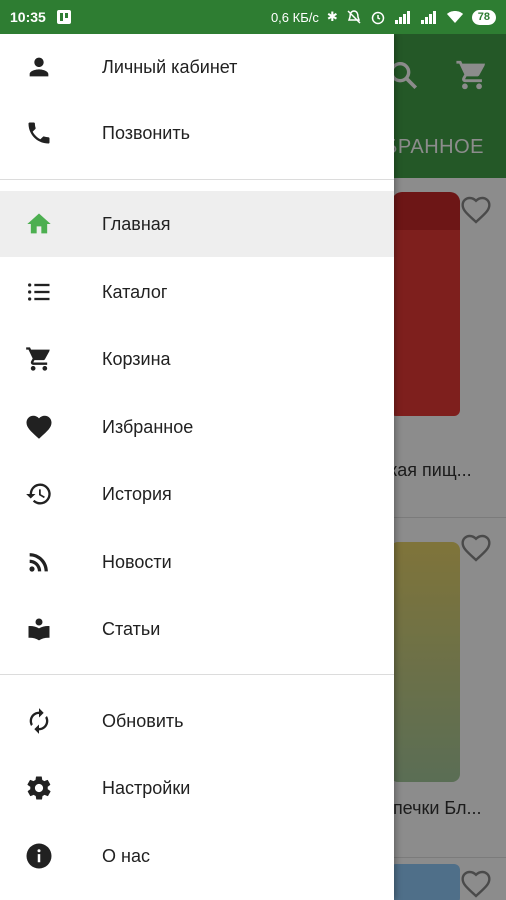 Image resolution: width=506 pixels, height=900 pixels. What do you see at coordinates (136, 223) in the screenshot?
I see `menu-item-label: Главная` at bounding box center [136, 223].